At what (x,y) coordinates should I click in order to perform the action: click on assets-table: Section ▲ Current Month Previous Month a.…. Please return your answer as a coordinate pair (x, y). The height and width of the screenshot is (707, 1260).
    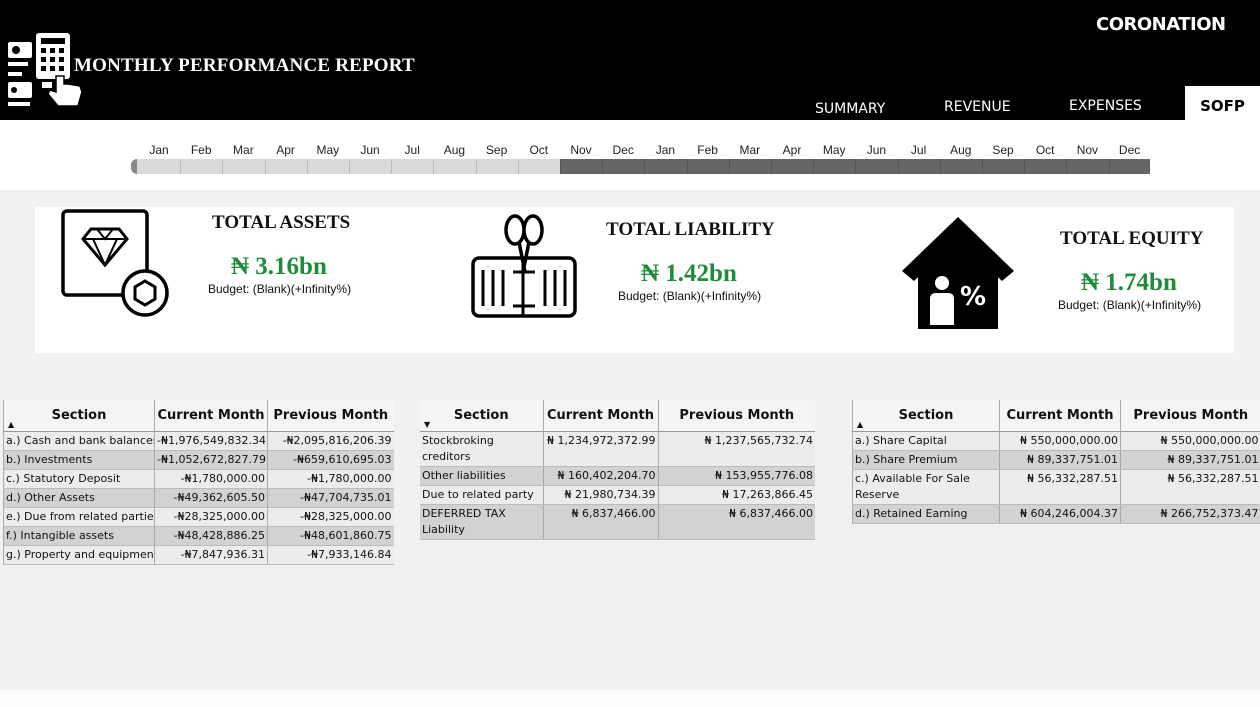
    Looking at the image, I should click on (198, 482).